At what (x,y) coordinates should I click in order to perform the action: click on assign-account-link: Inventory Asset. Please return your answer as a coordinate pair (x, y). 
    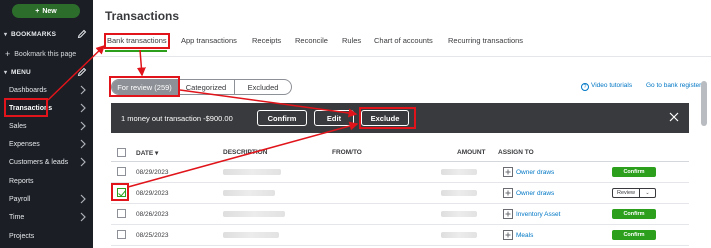
    Looking at the image, I should click on (538, 214).